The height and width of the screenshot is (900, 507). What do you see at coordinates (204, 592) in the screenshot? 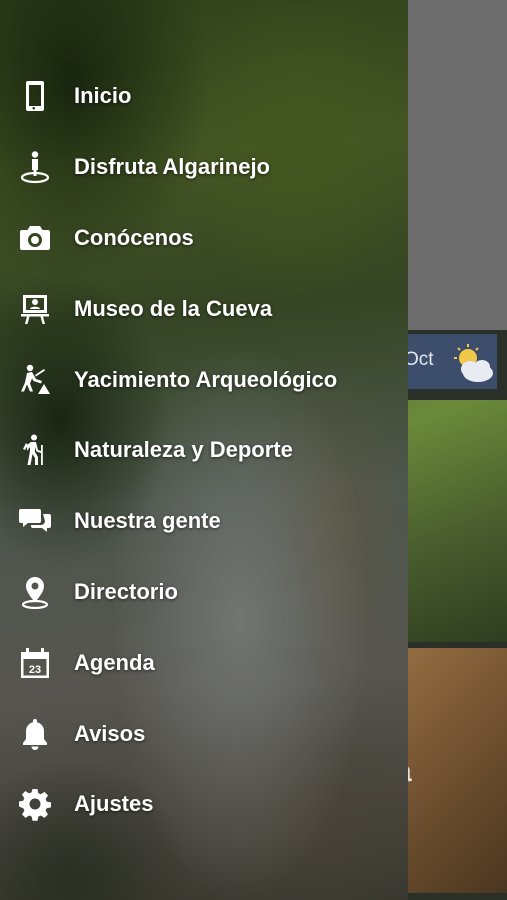
I see `menu-item-directorio: Directorio` at bounding box center [204, 592].